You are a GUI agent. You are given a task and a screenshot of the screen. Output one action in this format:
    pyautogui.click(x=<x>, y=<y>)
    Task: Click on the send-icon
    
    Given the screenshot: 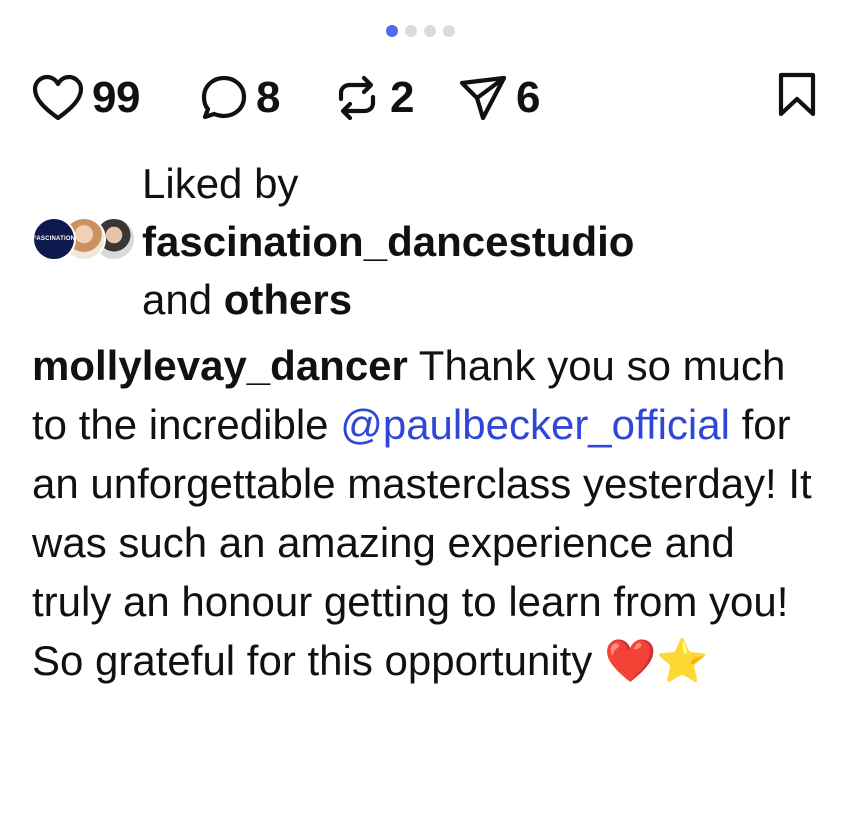 What is the action you would take?
    pyautogui.click(x=483, y=98)
    